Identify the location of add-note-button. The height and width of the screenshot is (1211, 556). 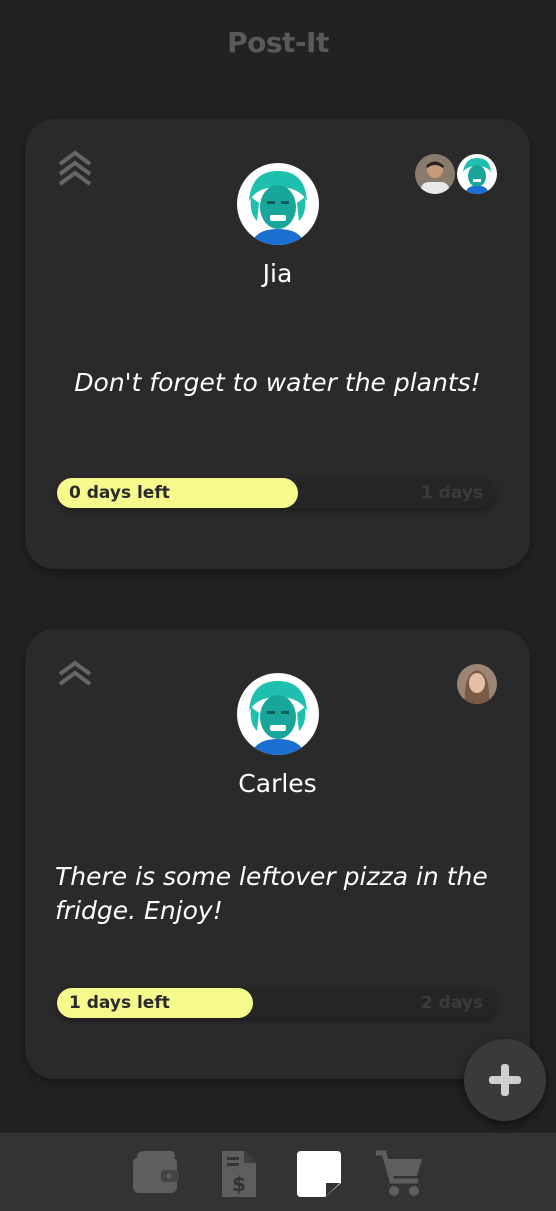
(505, 1080).